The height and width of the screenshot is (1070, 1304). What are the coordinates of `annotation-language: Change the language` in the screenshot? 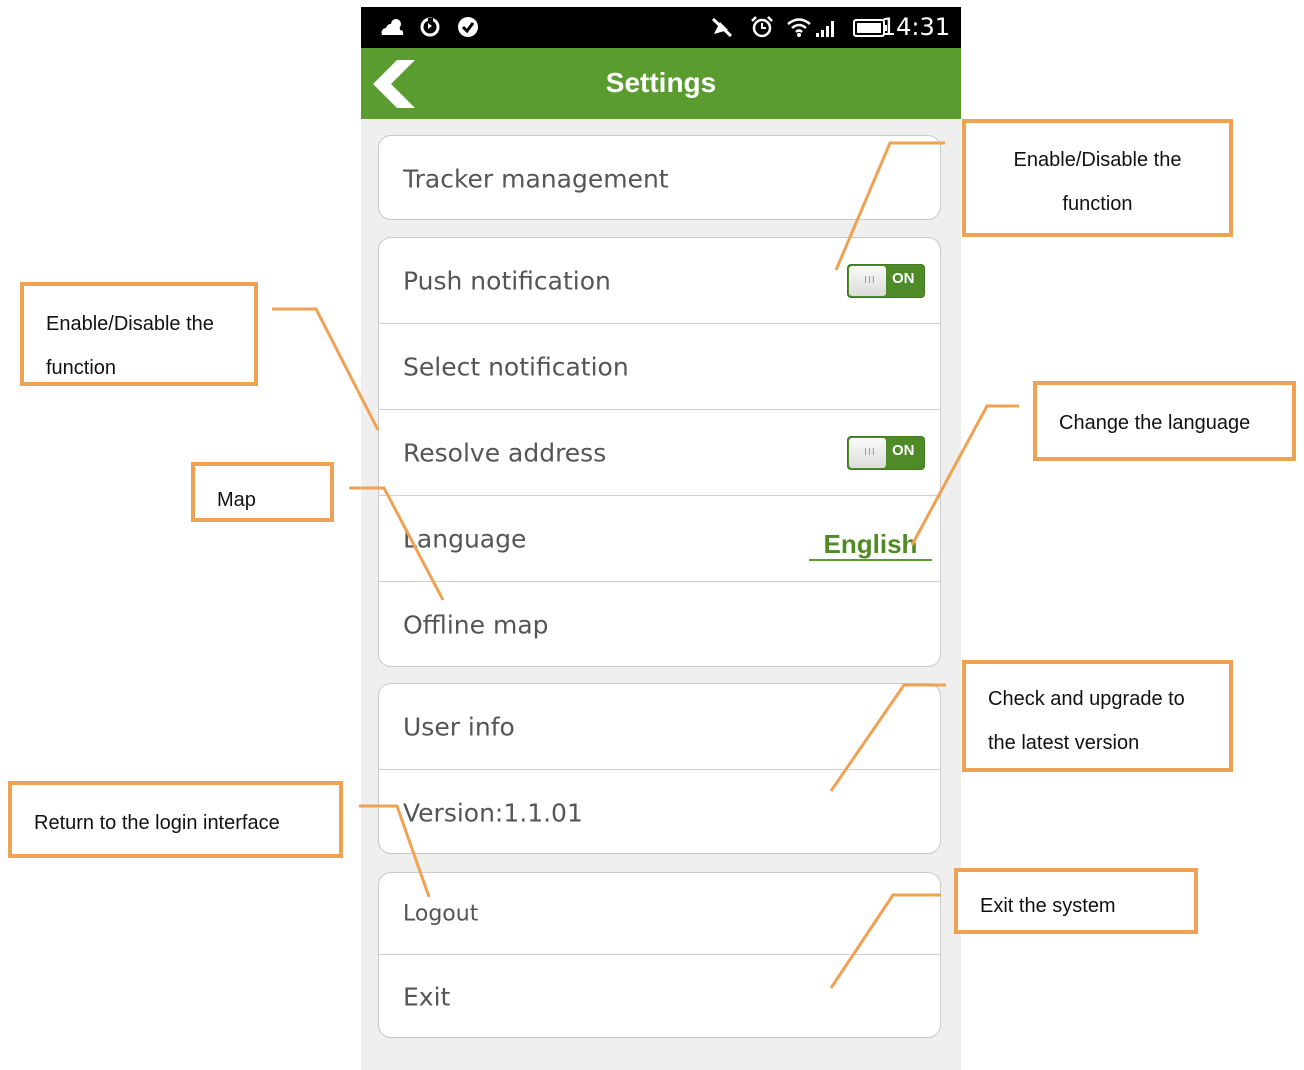 It's located at (1164, 421).